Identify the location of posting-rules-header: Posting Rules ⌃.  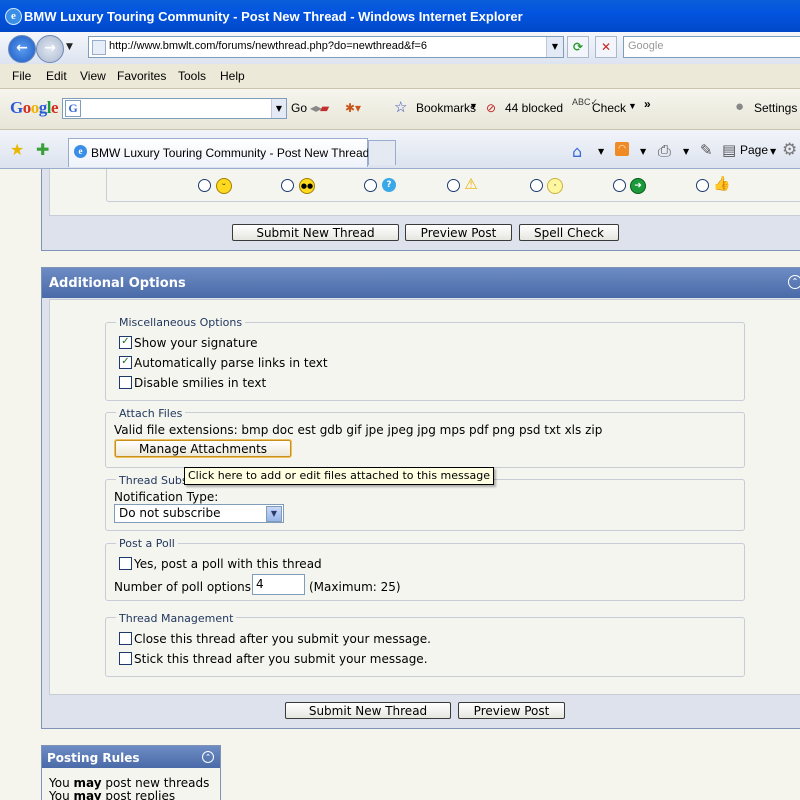
(131, 757).